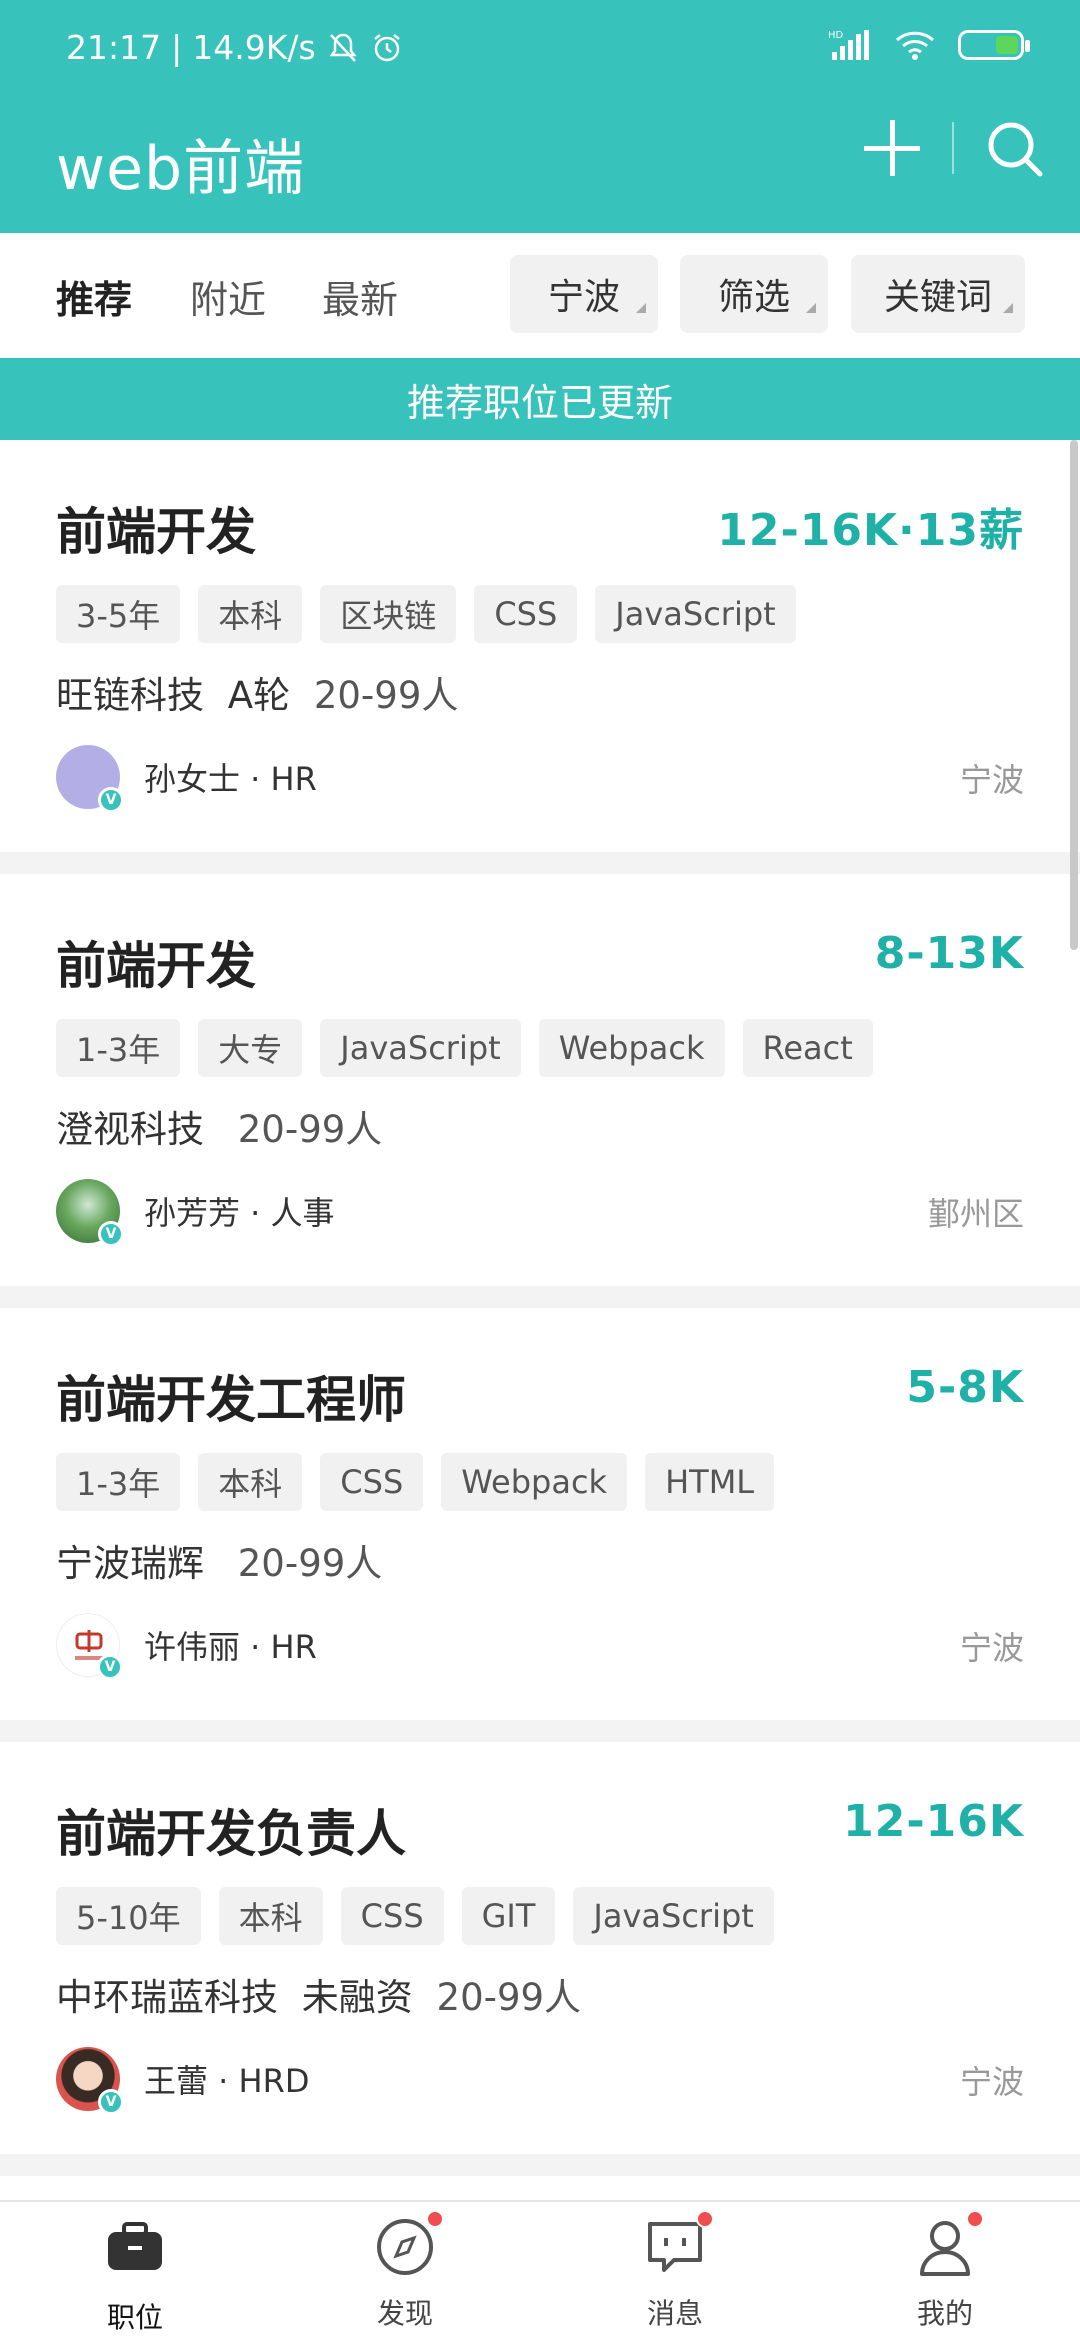  Describe the element at coordinates (227, 2081) in the screenshot. I see `recruiter-name: 王蕾 · HRD` at that location.